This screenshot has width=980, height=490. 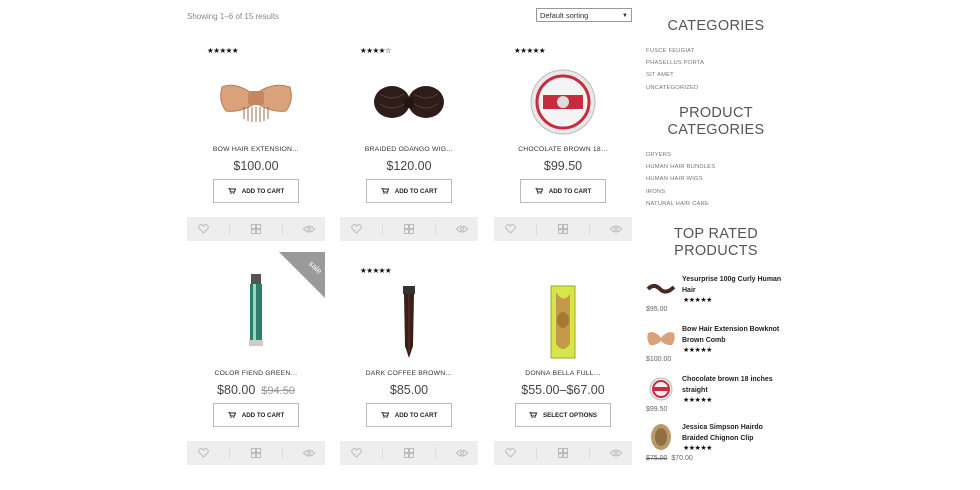 I want to click on product-category-link: HUMAN HAIR BUNDLES, so click(x=680, y=167).